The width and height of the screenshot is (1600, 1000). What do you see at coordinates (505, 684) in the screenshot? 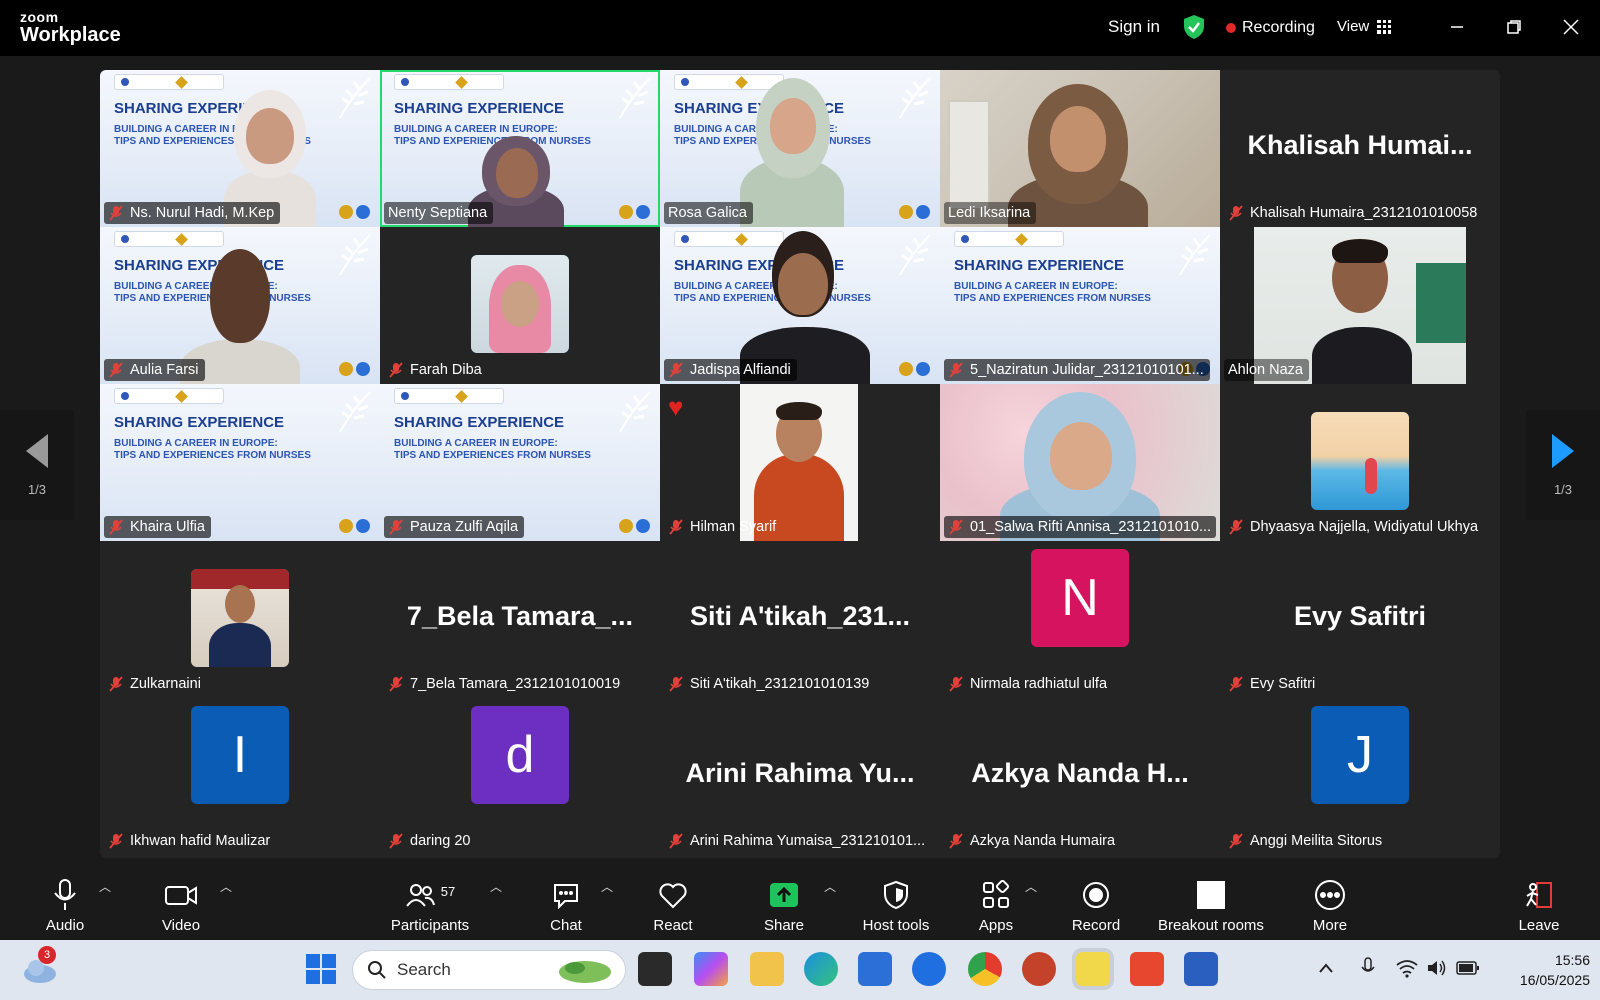
I see `participant-name: 7_Bela Tamara_2312101010019` at bounding box center [505, 684].